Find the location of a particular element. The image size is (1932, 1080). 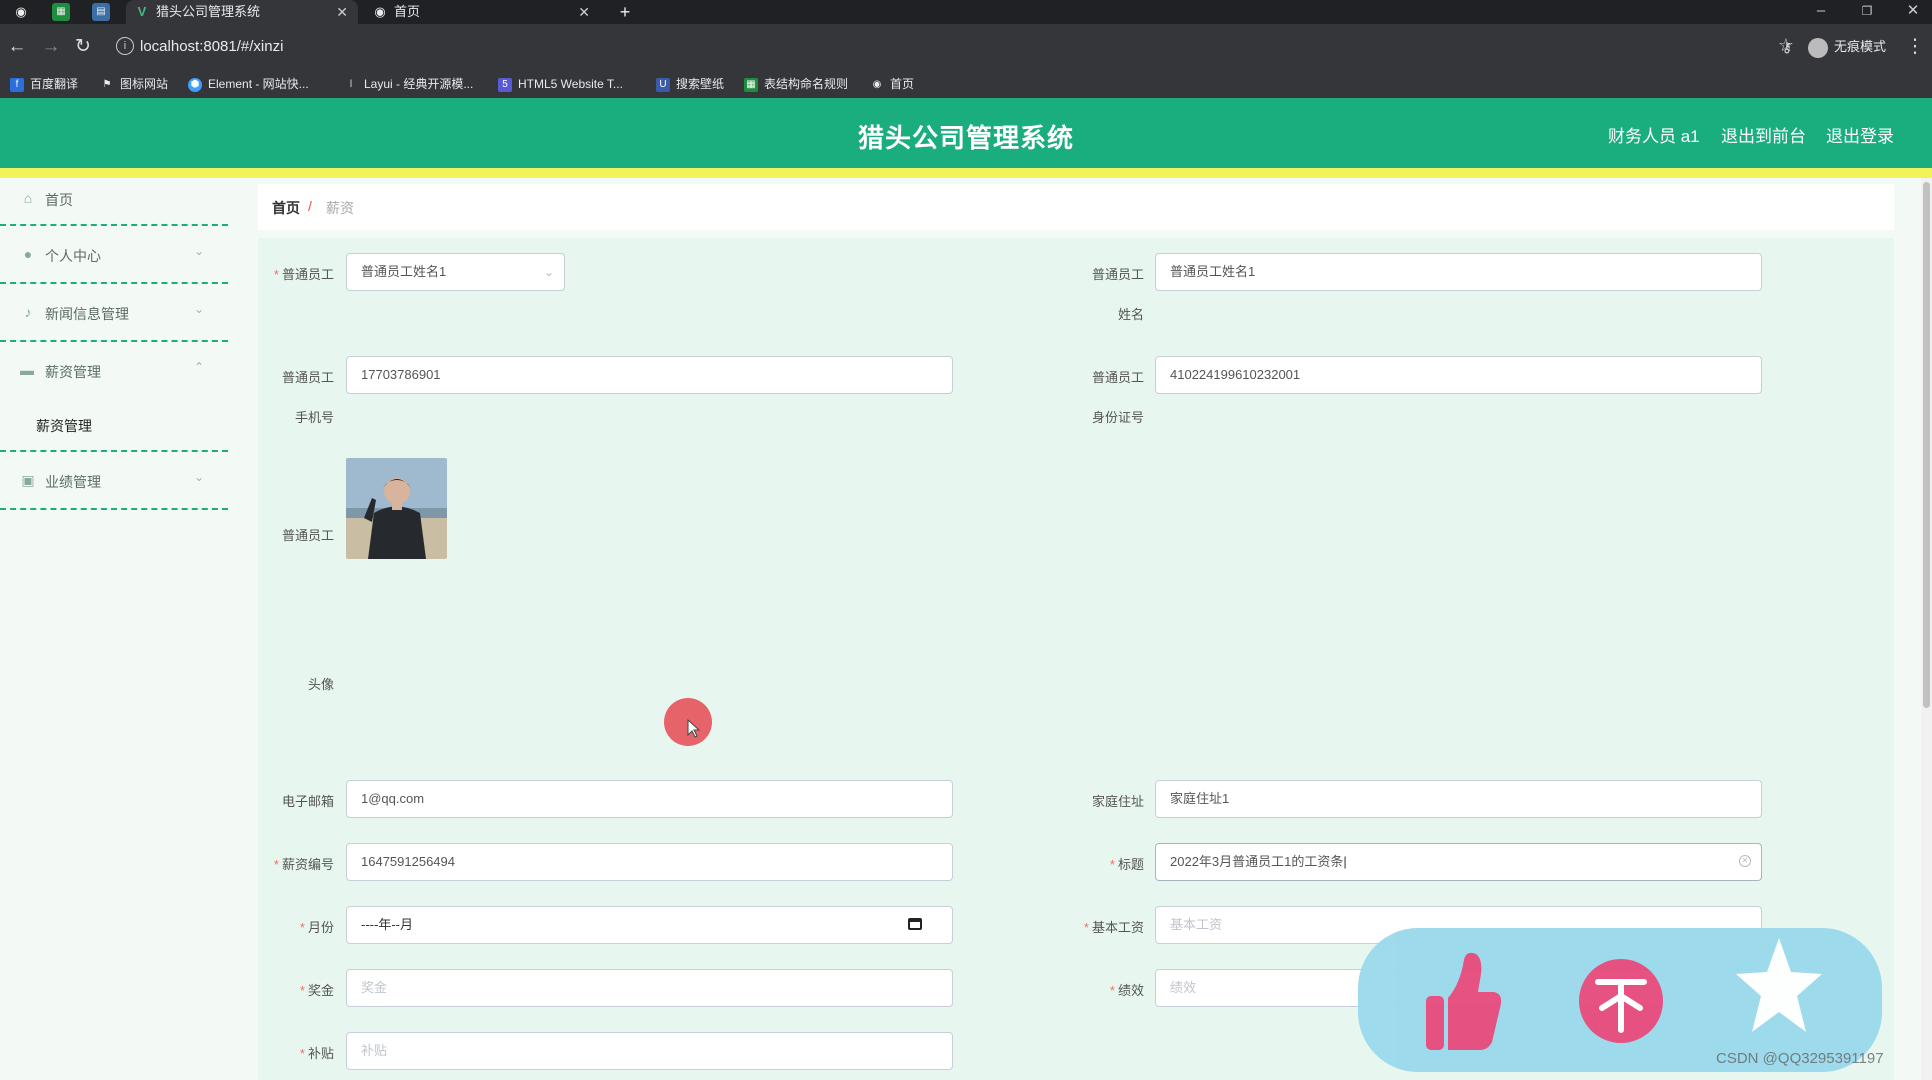

address-field: 家庭住址1 is located at coordinates (1458, 799).